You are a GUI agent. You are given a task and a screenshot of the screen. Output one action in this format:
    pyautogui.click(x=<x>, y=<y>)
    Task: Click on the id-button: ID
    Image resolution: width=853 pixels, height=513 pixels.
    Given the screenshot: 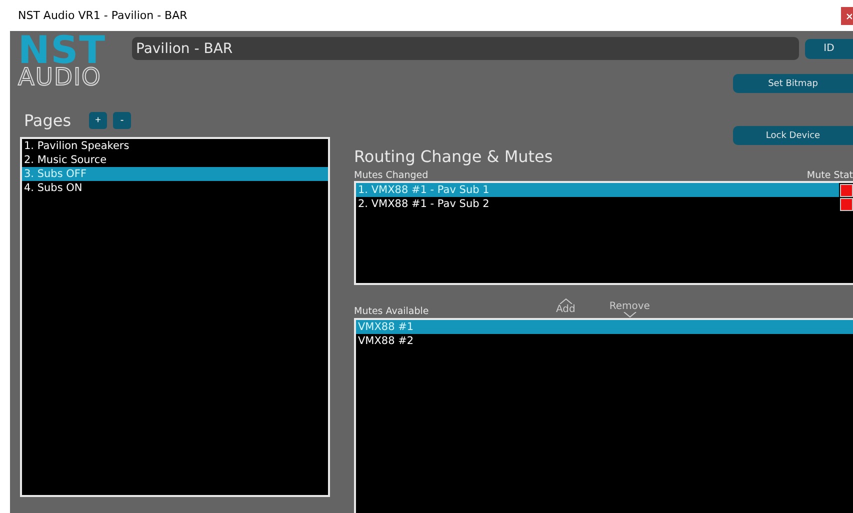 What is the action you would take?
    pyautogui.click(x=829, y=48)
    